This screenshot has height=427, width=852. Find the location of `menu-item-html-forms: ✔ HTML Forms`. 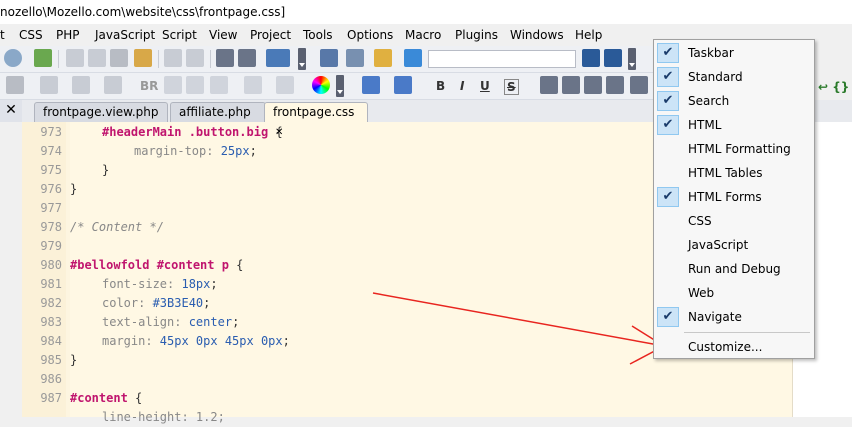

menu-item-html-forms: ✔ HTML Forms is located at coordinates (734, 197).